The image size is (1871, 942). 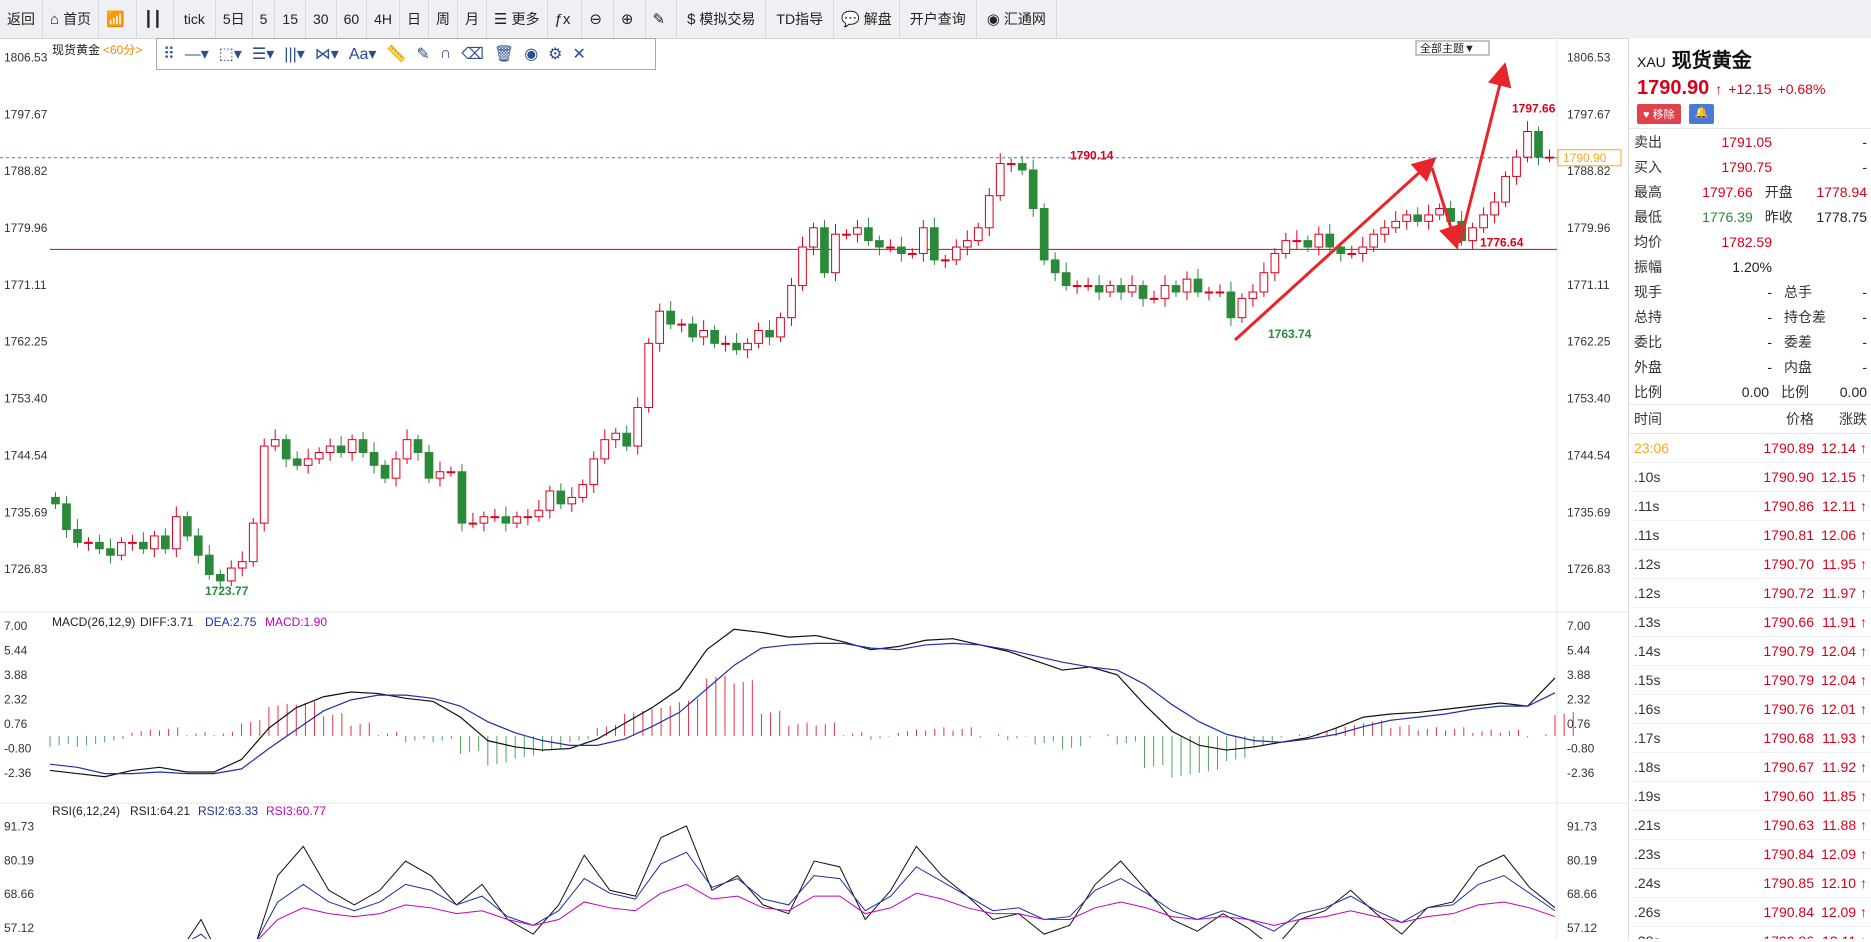 I want to click on eye-icon: ◉, so click(x=531, y=54).